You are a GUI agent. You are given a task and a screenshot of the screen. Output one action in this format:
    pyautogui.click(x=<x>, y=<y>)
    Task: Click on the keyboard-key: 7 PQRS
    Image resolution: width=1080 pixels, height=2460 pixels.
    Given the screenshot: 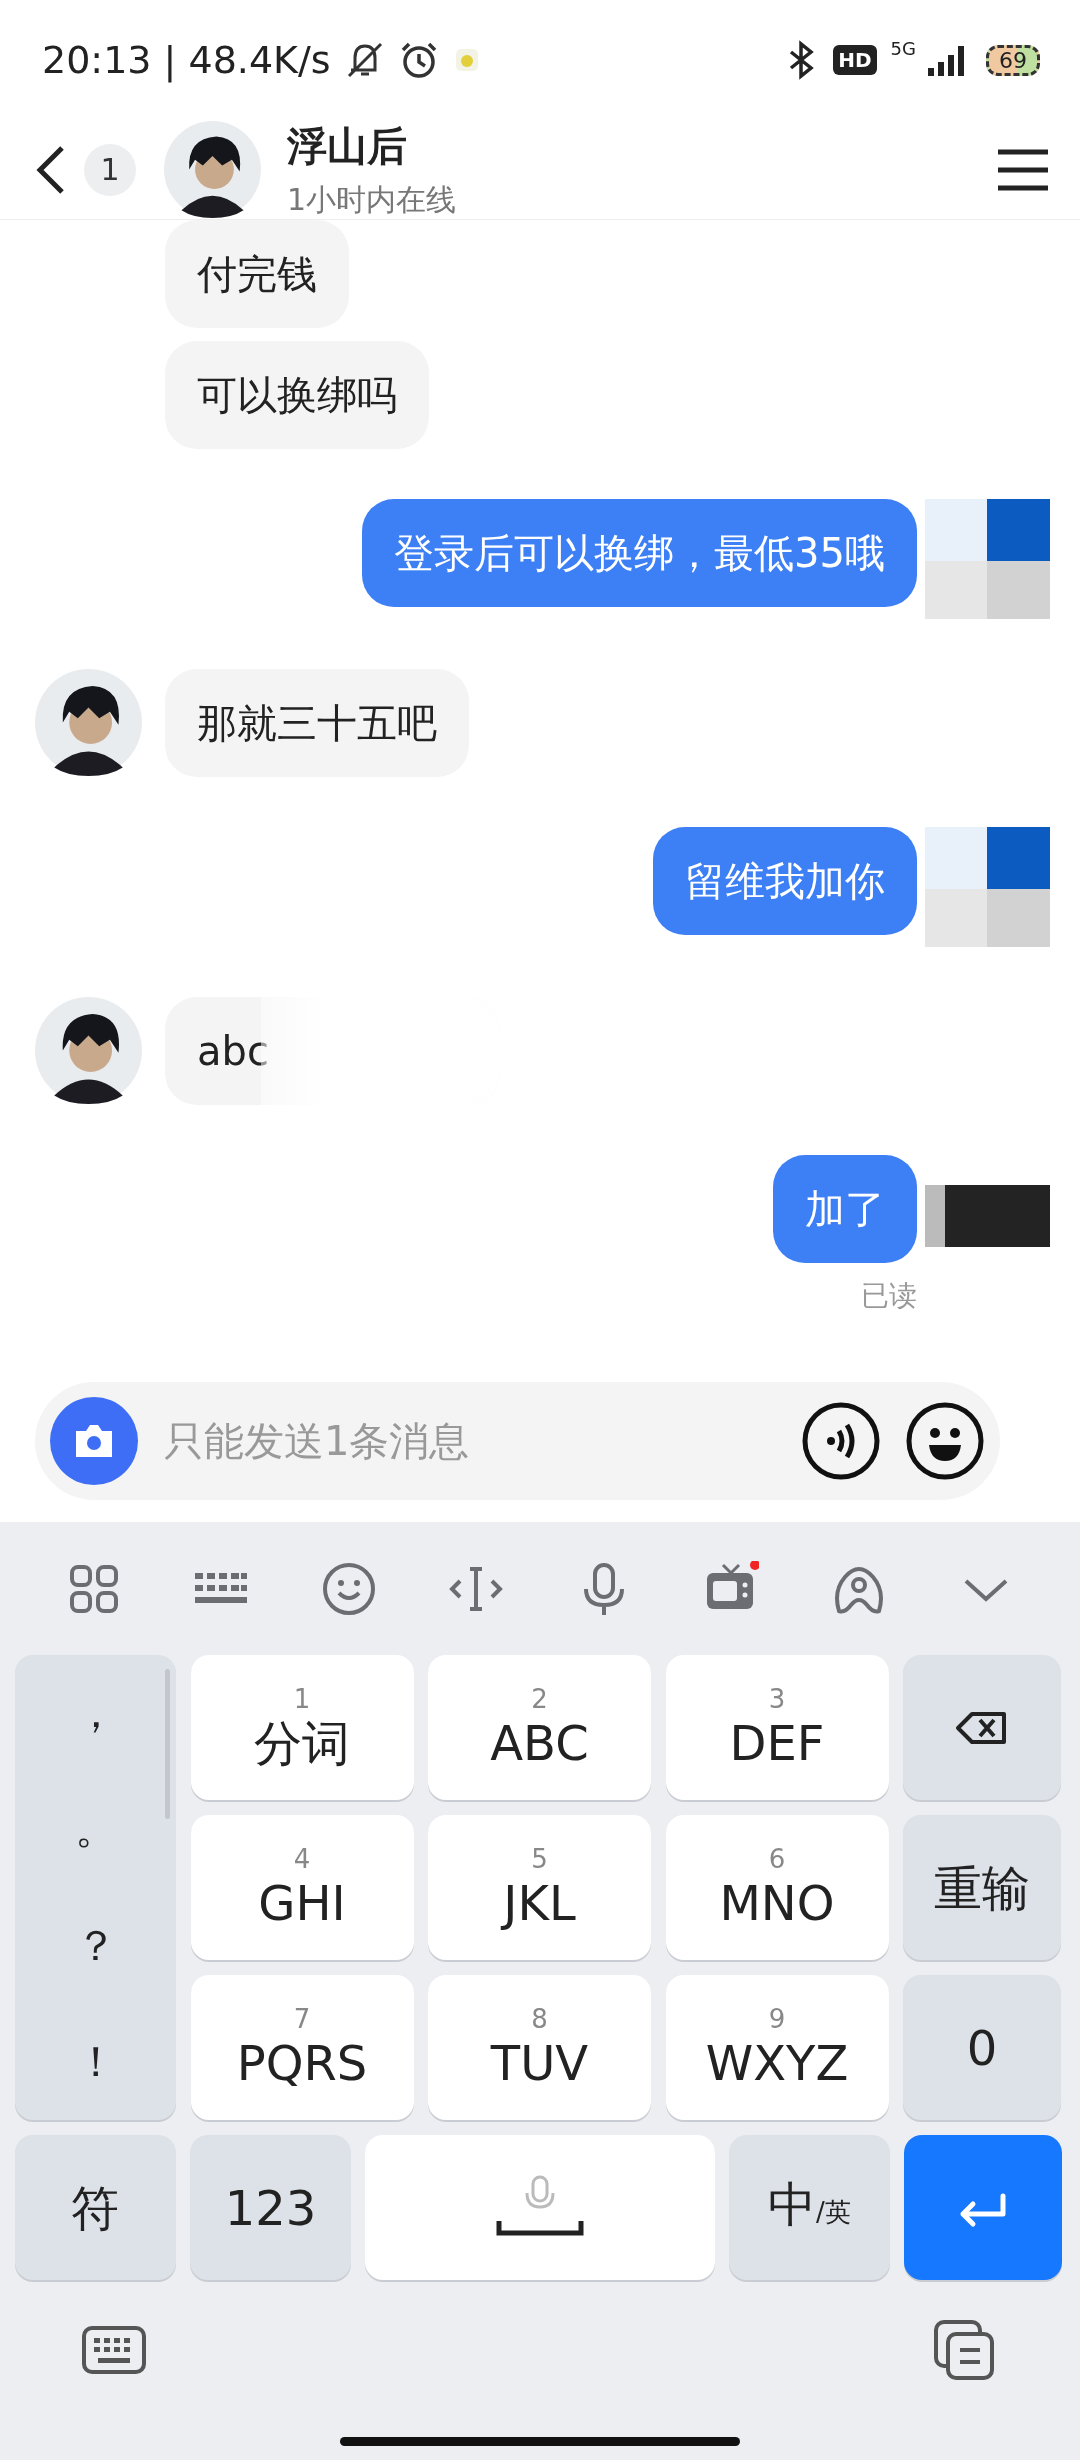 What is the action you would take?
    pyautogui.click(x=302, y=2047)
    